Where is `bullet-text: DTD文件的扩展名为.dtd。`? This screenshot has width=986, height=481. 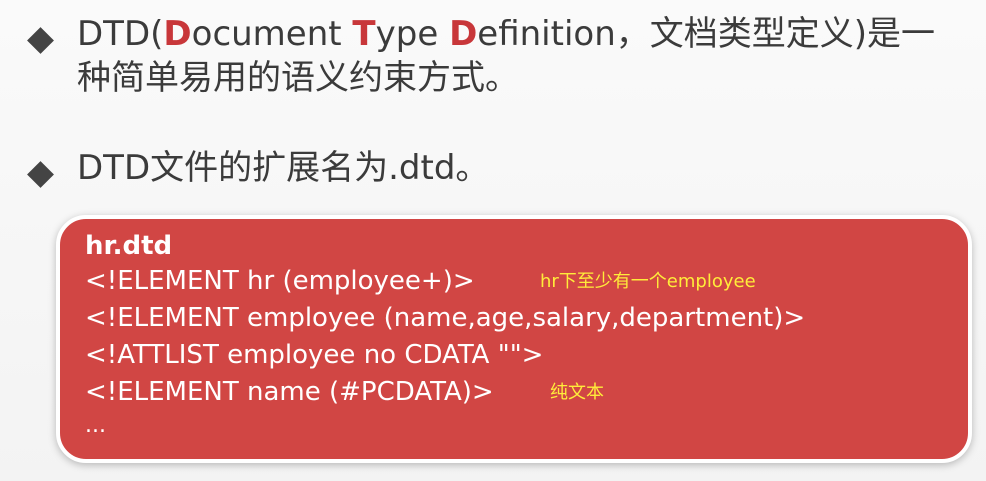 bullet-text: DTD文件的扩展名为.dtd。 is located at coordinates (283, 168).